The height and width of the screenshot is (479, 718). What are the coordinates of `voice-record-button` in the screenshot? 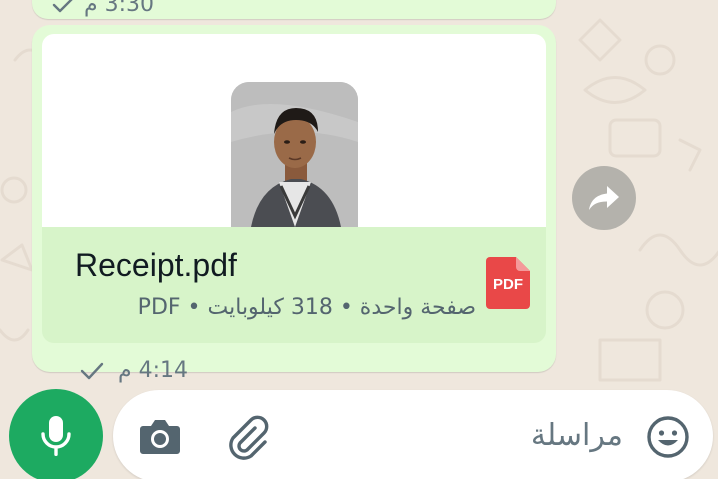 It's located at (56, 434).